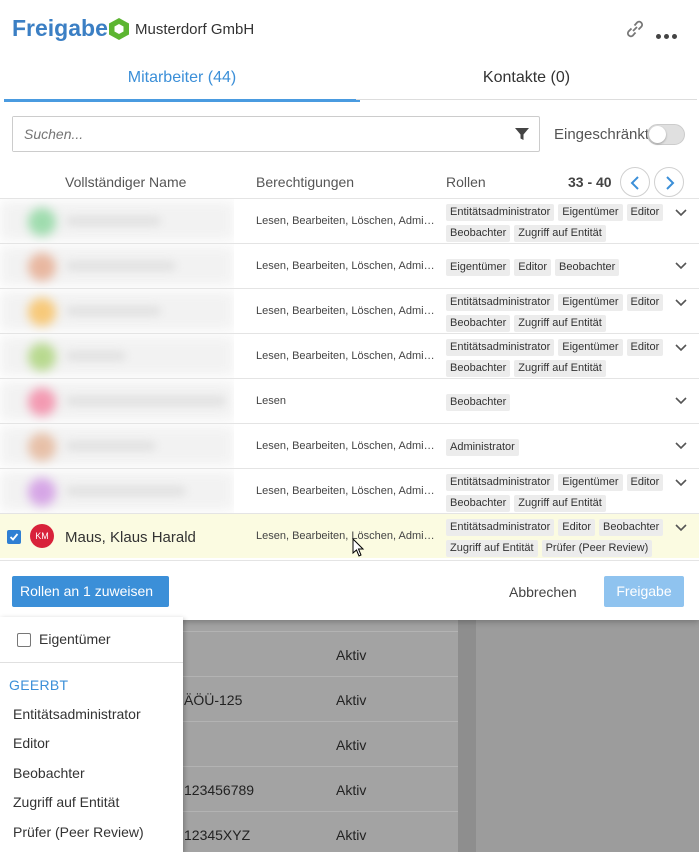 Image resolution: width=699 pixels, height=852 pixels. I want to click on background-row-id: ÄÖÜ-125, so click(213, 700).